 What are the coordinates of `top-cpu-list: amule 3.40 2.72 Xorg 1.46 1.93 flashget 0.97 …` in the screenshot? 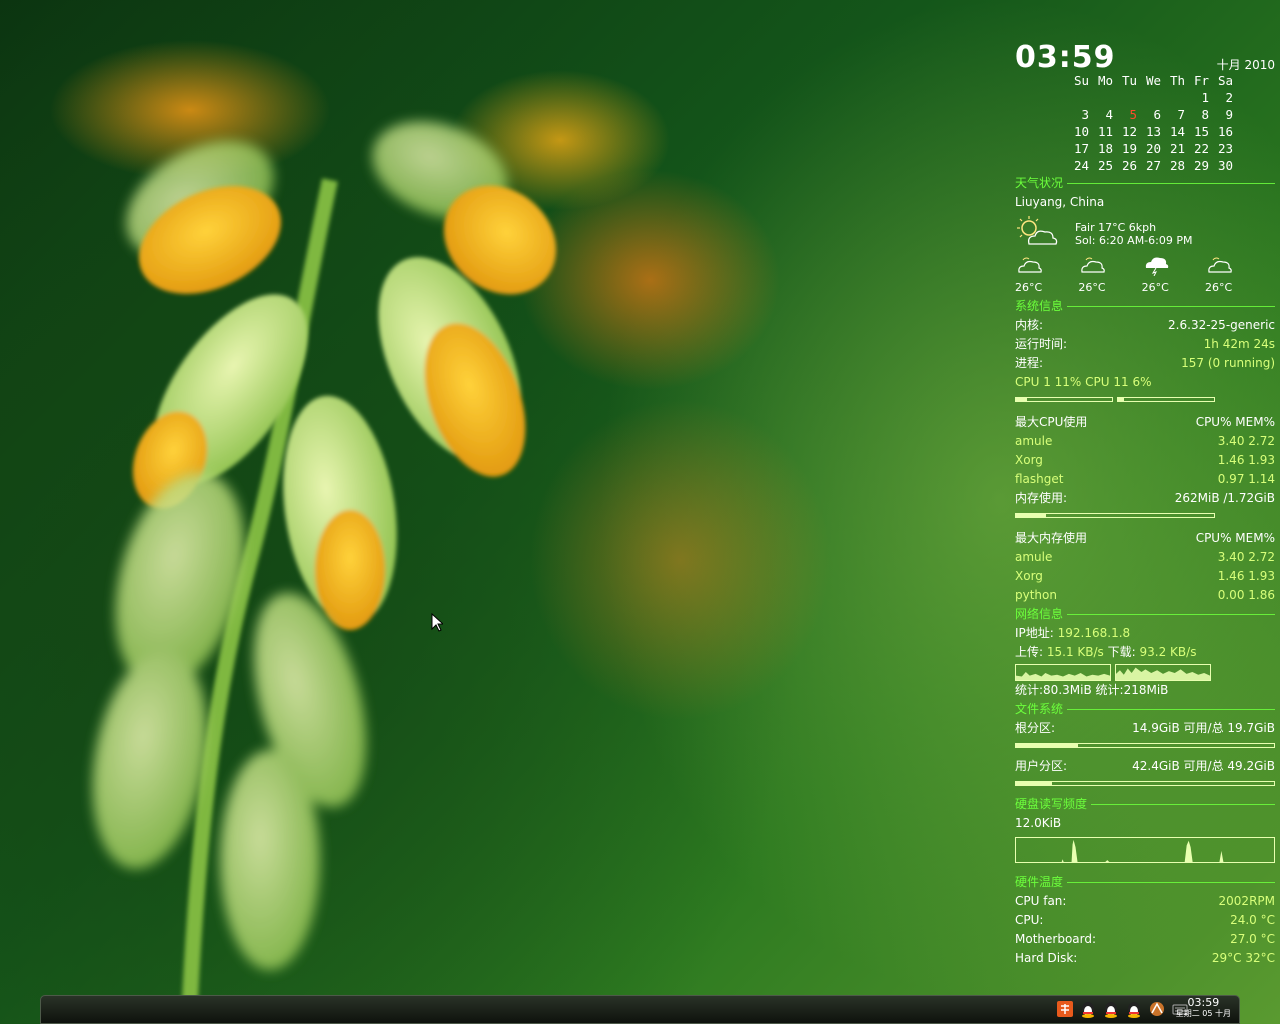 It's located at (1145, 460).